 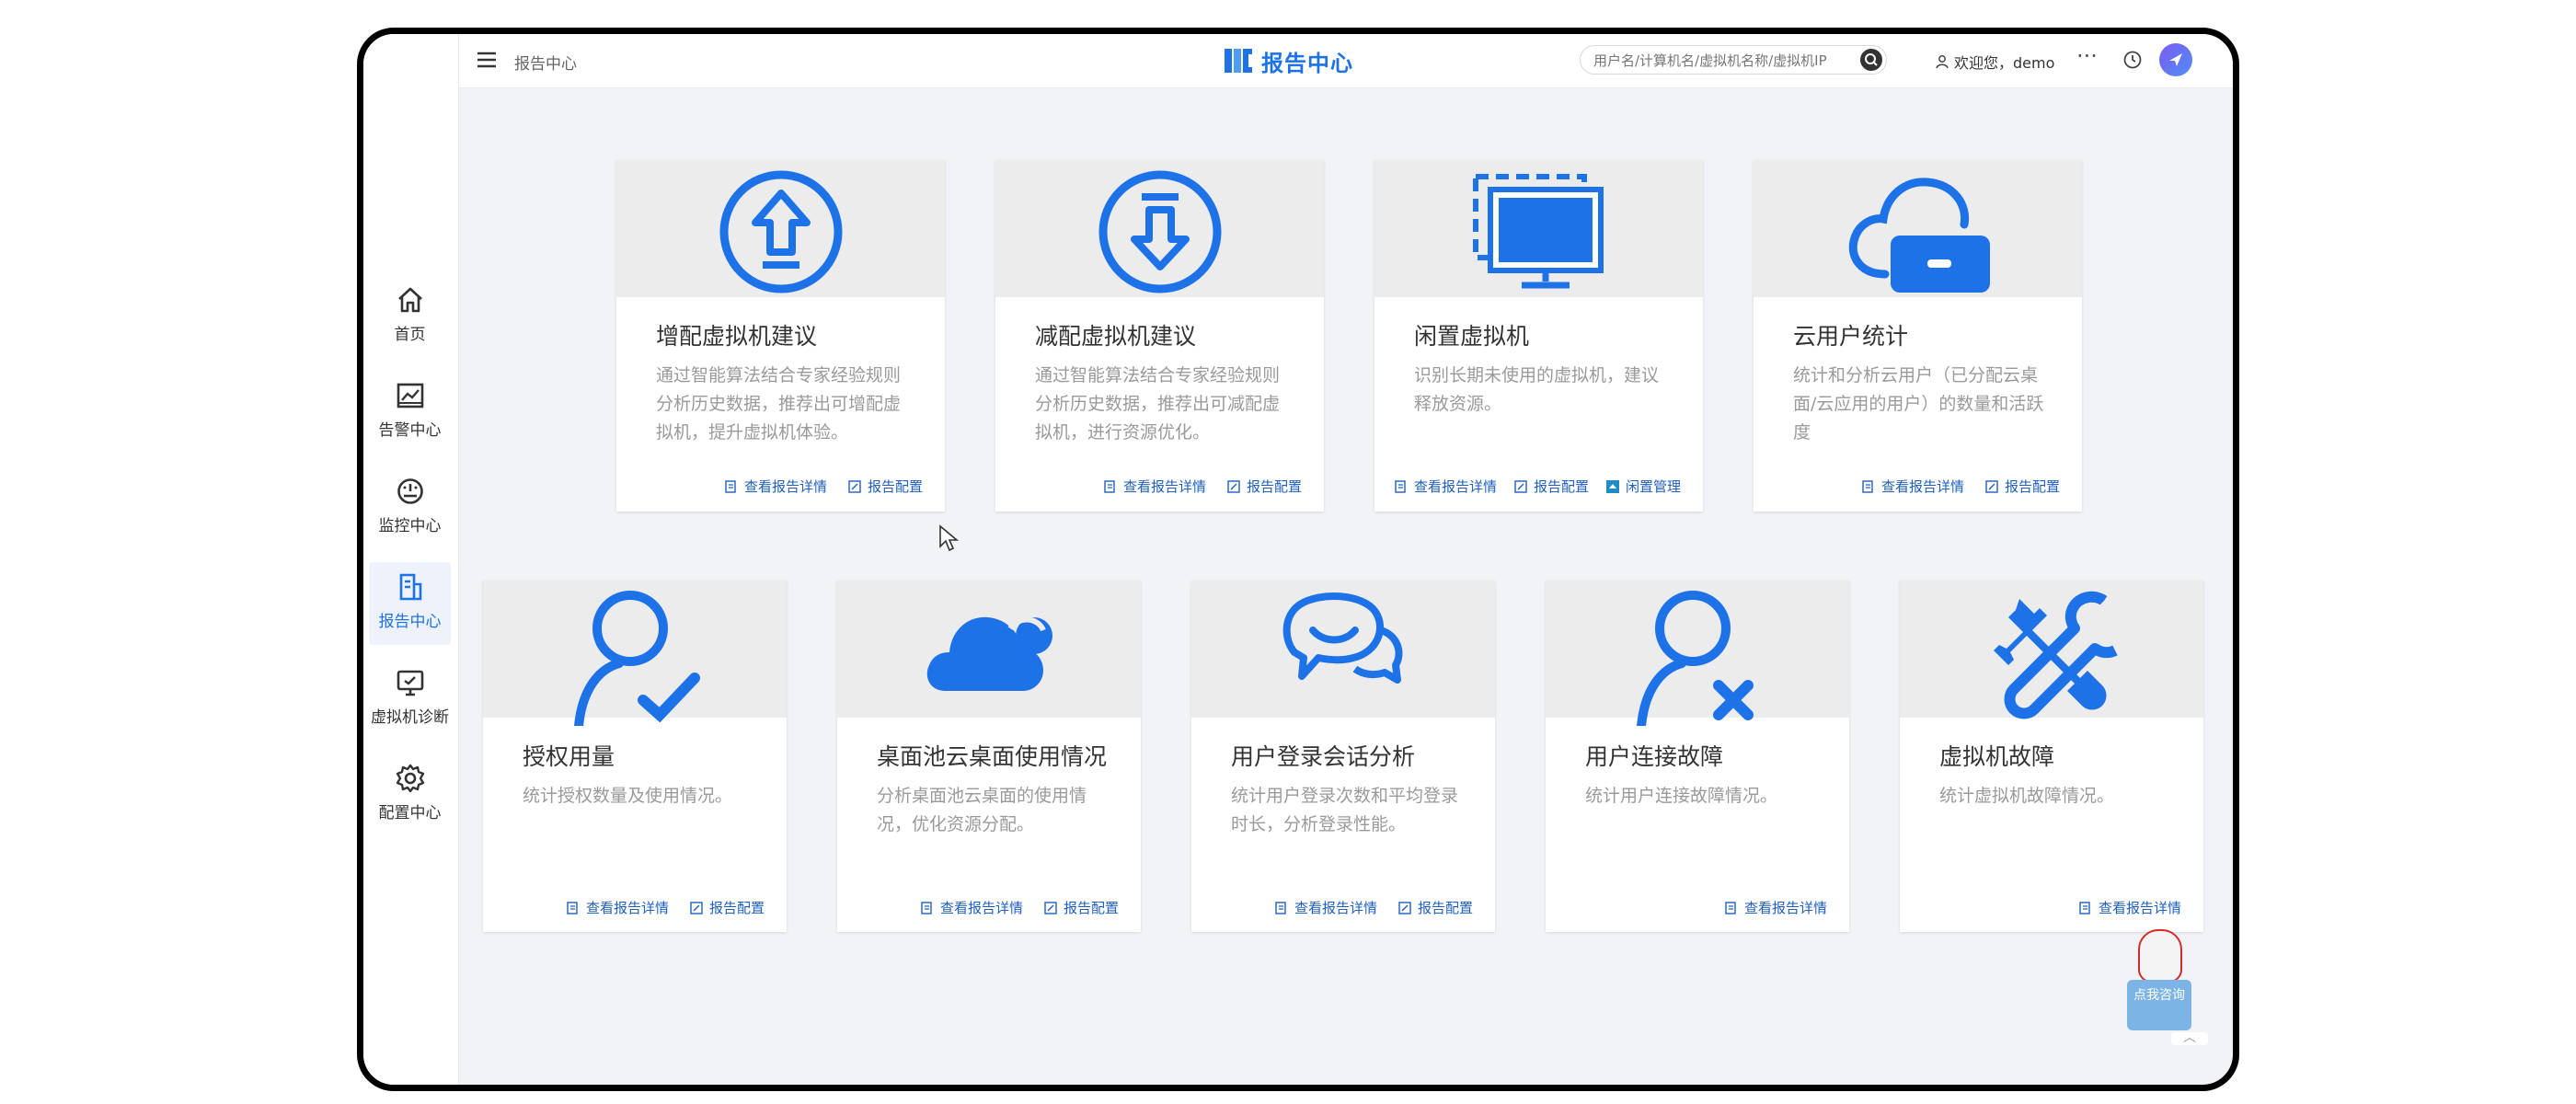 I want to click on tools-icon, so click(x=2056, y=655).